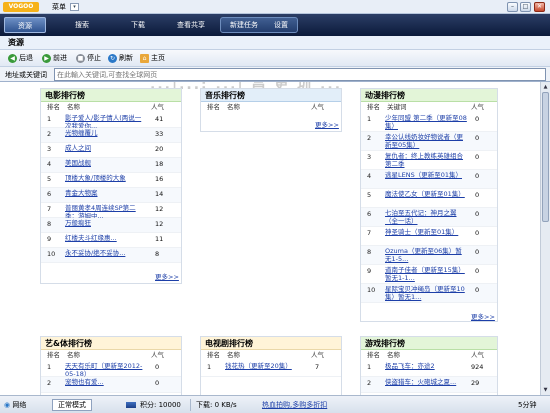  I want to click on mode-button: 正常模式, so click(72, 405).